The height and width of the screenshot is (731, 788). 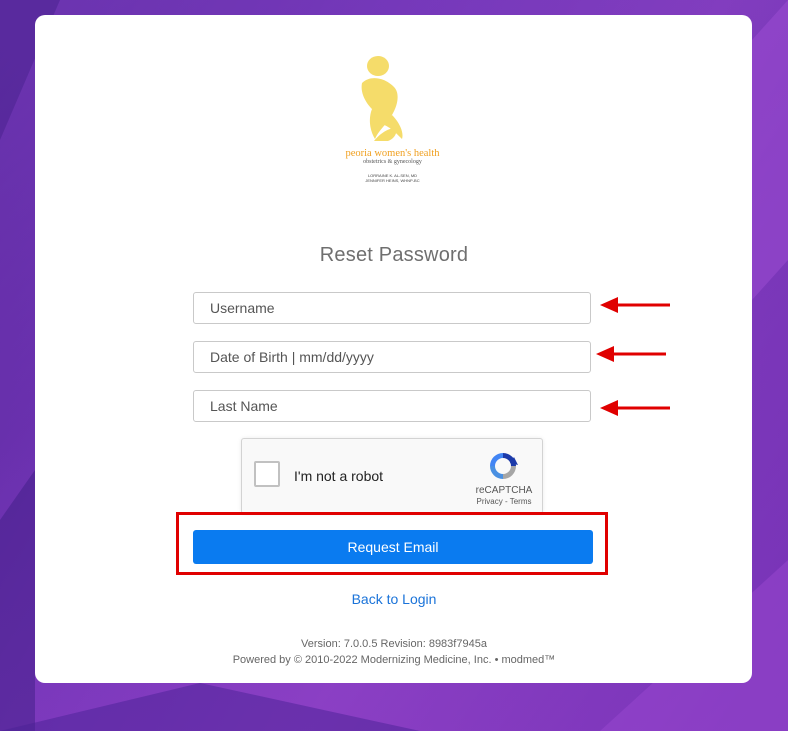 I want to click on request-email-button: Request Email, so click(x=393, y=547).